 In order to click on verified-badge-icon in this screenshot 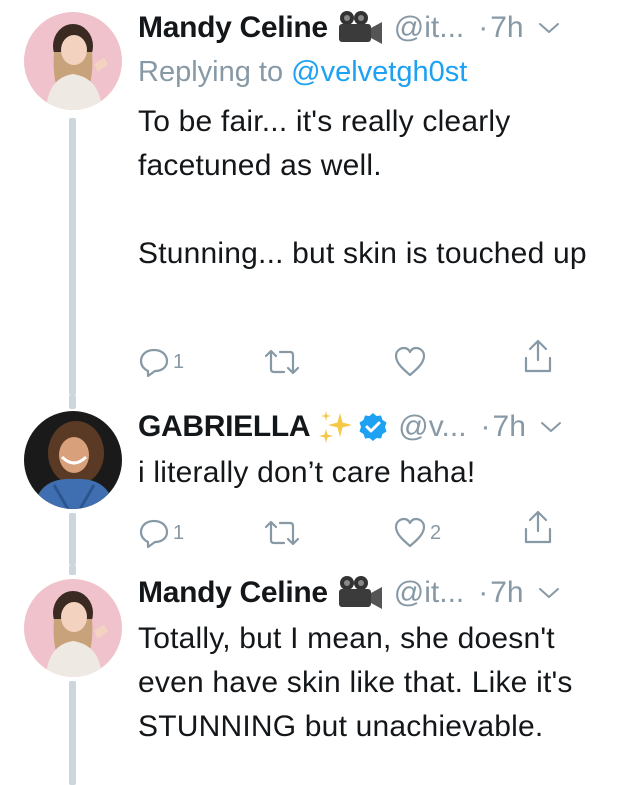, I will do `click(373, 427)`.